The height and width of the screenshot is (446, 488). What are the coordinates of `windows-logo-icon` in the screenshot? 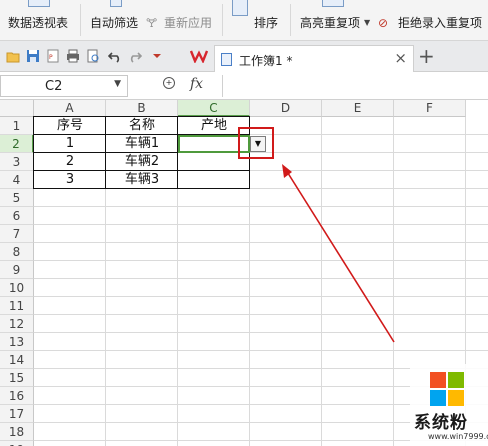 It's located at (447, 389).